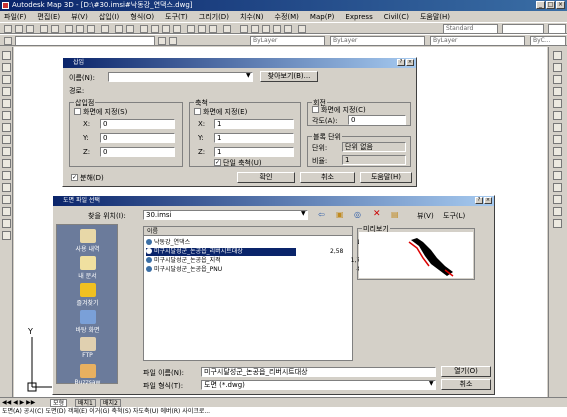 This screenshot has height=417, width=567. Describe the element at coordinates (557, 163) in the screenshot. I see `trim-tool-icon` at that location.